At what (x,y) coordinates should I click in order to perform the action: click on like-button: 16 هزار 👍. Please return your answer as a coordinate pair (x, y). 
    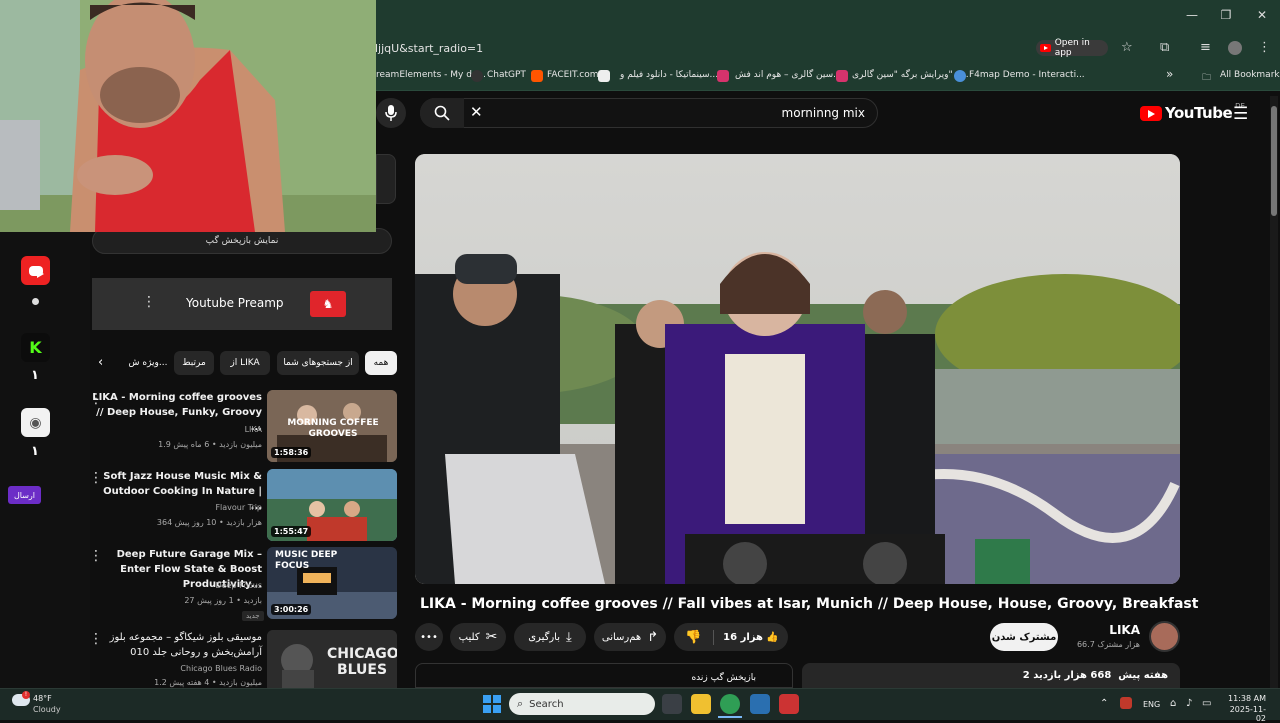
    Looking at the image, I should click on (751, 637).